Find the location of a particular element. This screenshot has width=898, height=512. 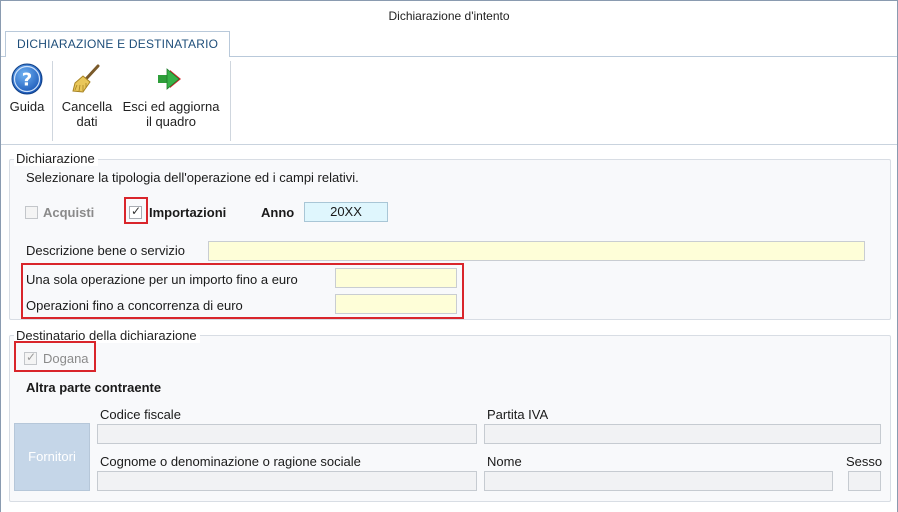

help-button: ? Guida is located at coordinates (27, 88).